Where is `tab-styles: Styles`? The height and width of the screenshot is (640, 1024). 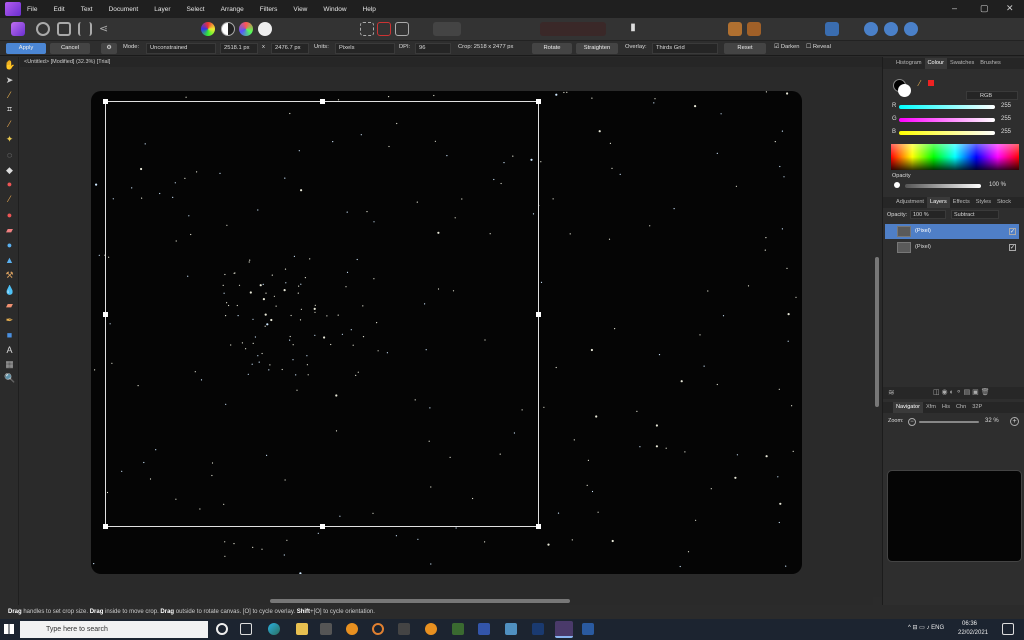
tab-styles: Styles is located at coordinates (983, 202).